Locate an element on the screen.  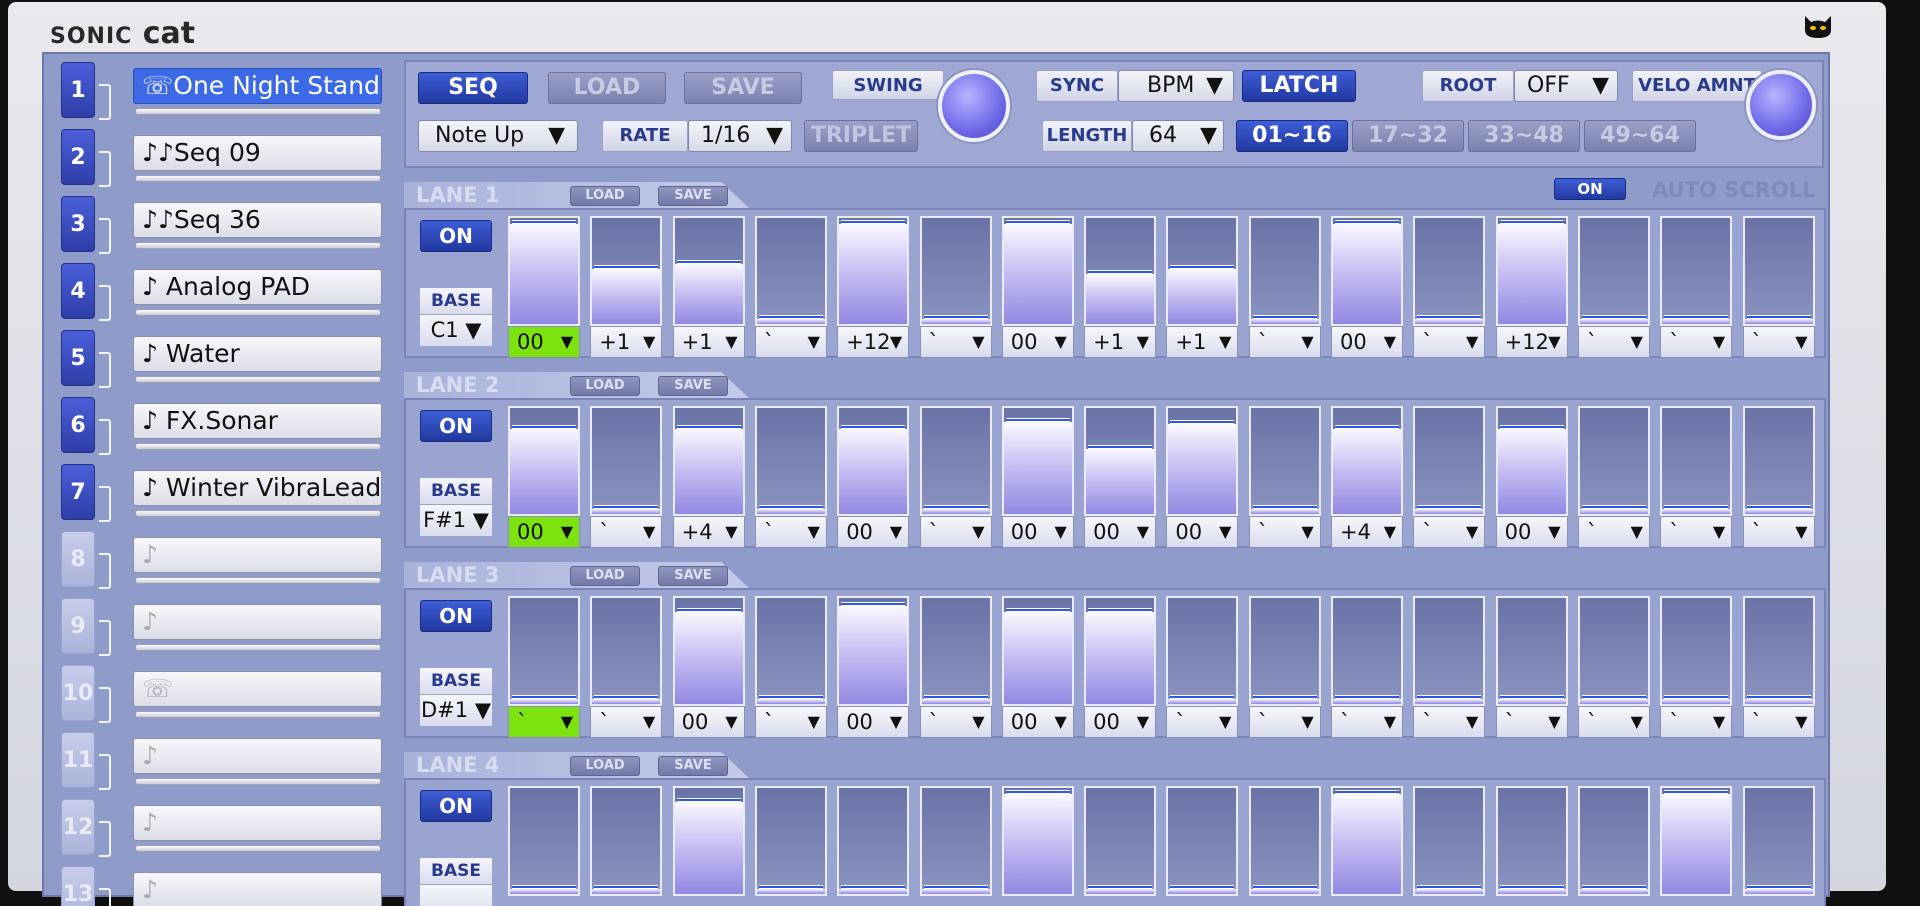
step-value-select: +1 ▼ is located at coordinates (1120, 342).